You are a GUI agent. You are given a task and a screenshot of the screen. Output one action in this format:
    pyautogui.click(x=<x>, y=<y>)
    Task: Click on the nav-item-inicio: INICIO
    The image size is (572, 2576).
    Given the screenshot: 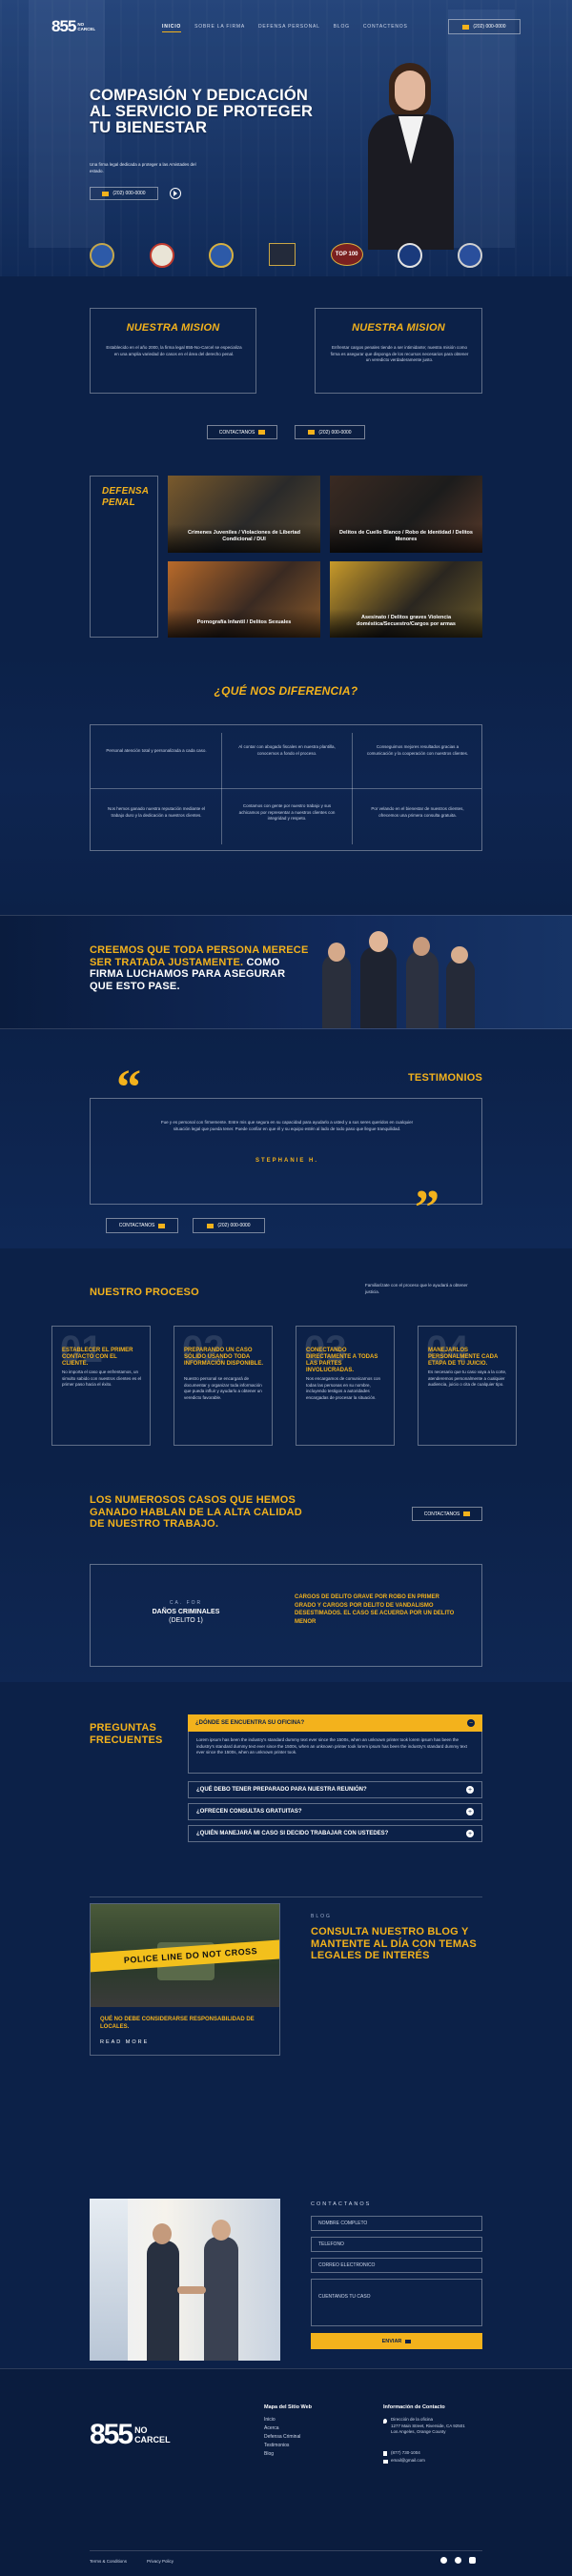 What is the action you would take?
    pyautogui.click(x=172, y=28)
    